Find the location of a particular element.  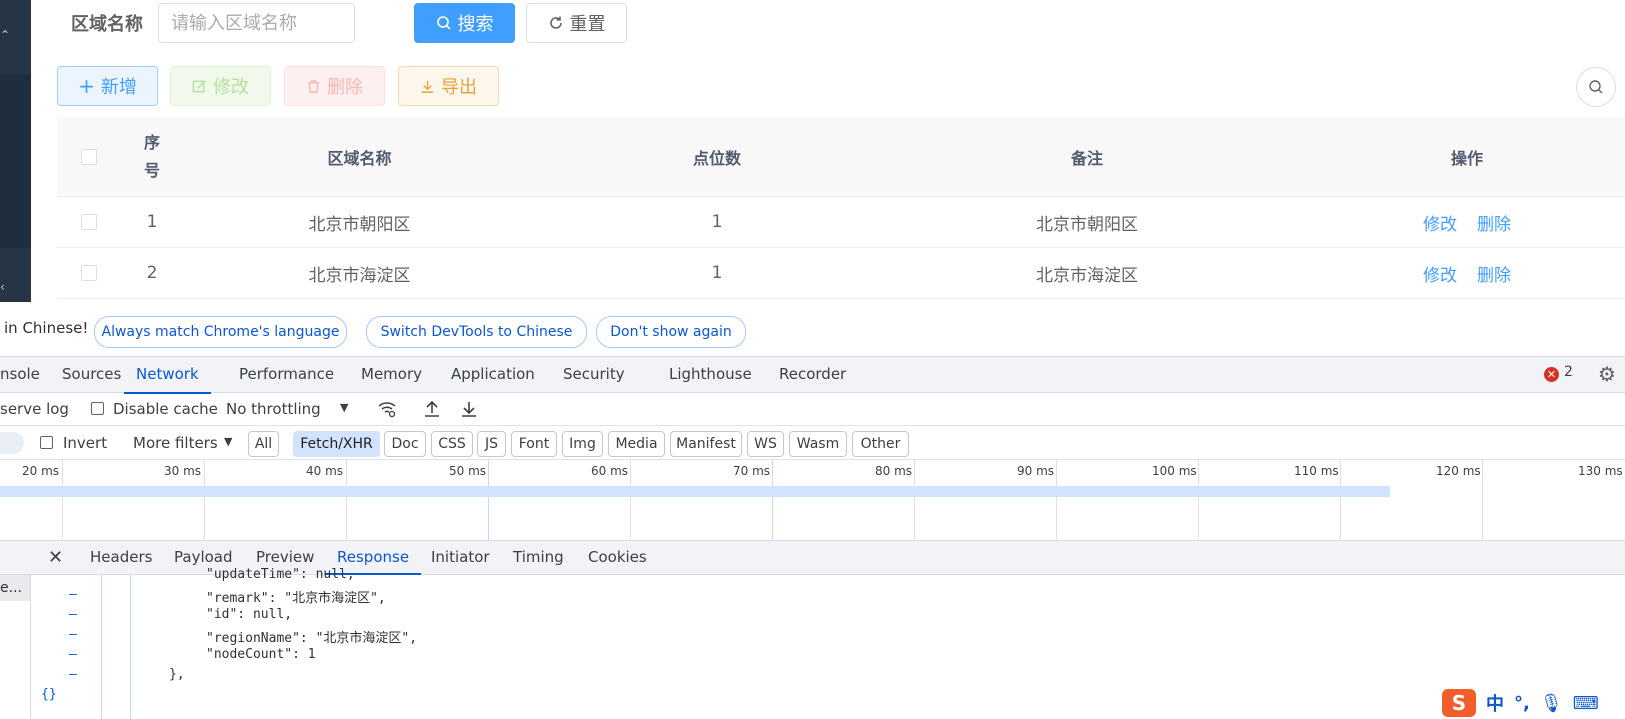

filter-fetch-xhr: Fetch/XHR is located at coordinates (336, 444).